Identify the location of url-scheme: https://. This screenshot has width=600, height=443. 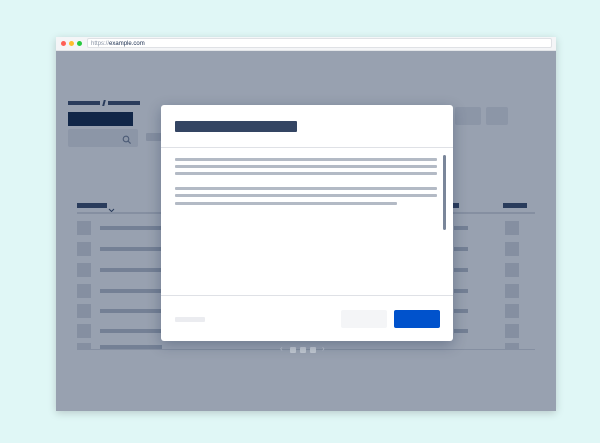
(100, 44).